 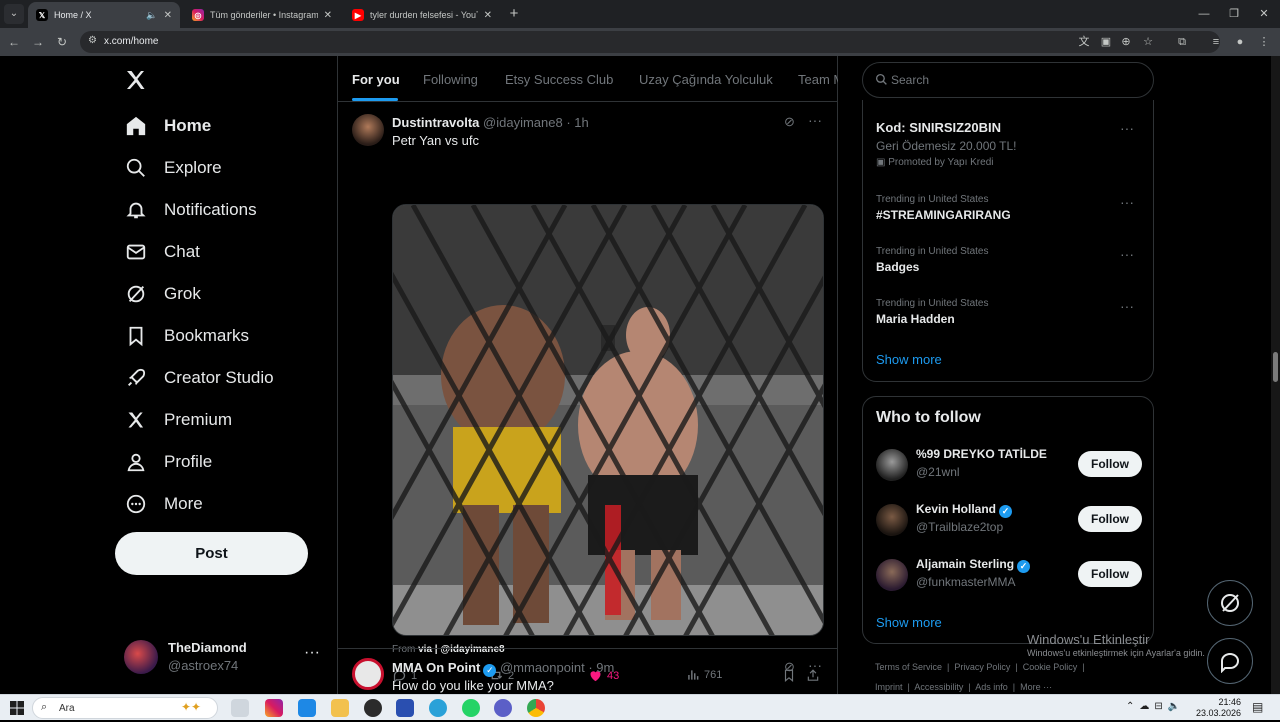 I want to click on translate-icon: 文, so click(x=1084, y=42).